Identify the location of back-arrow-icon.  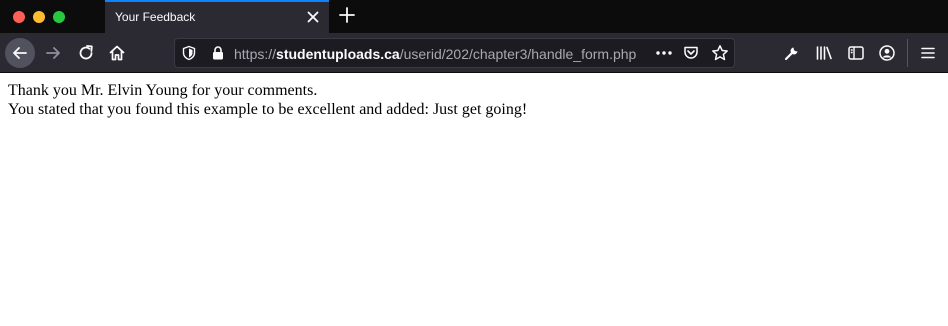
(20, 53).